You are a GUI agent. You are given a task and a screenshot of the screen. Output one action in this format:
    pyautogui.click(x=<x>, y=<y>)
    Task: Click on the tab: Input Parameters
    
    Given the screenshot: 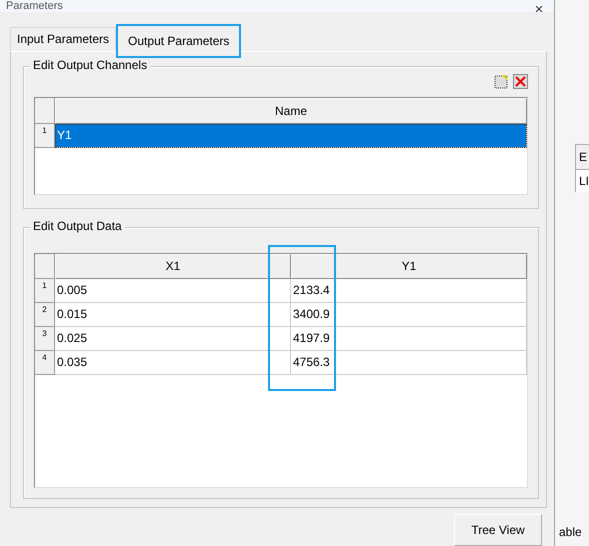 What is the action you would take?
    pyautogui.click(x=63, y=38)
    